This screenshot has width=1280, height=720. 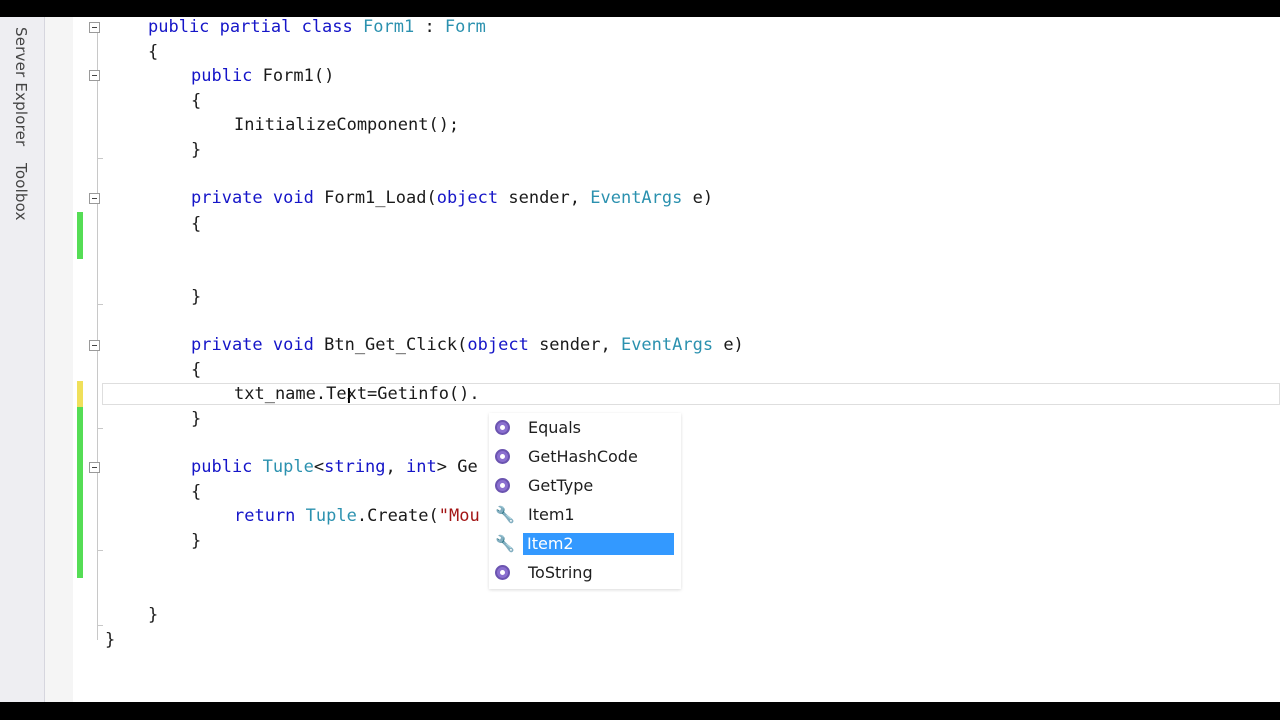 I want to click on completion-item-gethashcode: GetHashCode, so click(x=585, y=456).